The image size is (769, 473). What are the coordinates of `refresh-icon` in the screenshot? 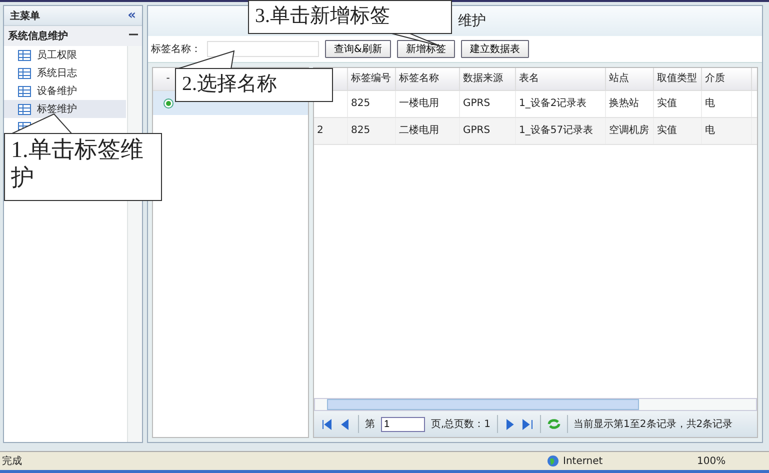 It's located at (553, 424).